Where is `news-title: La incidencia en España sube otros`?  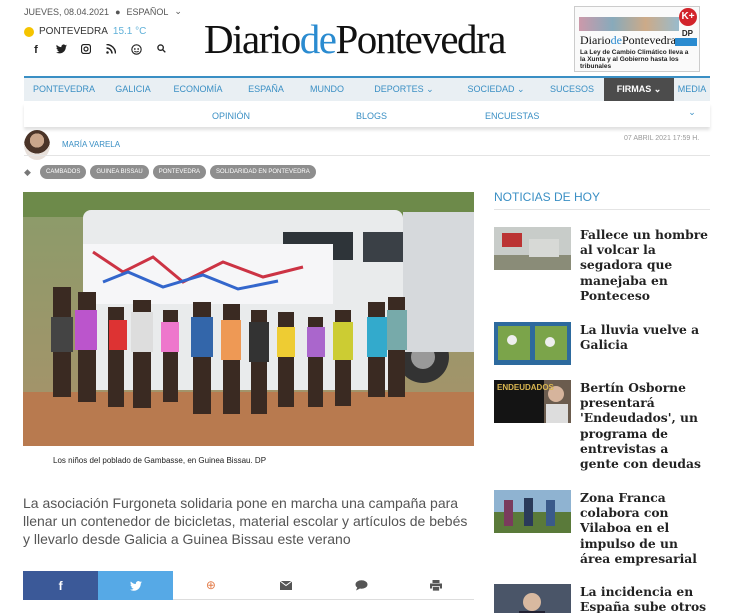
news-title: La incidencia en España sube otros is located at coordinates (645, 598).